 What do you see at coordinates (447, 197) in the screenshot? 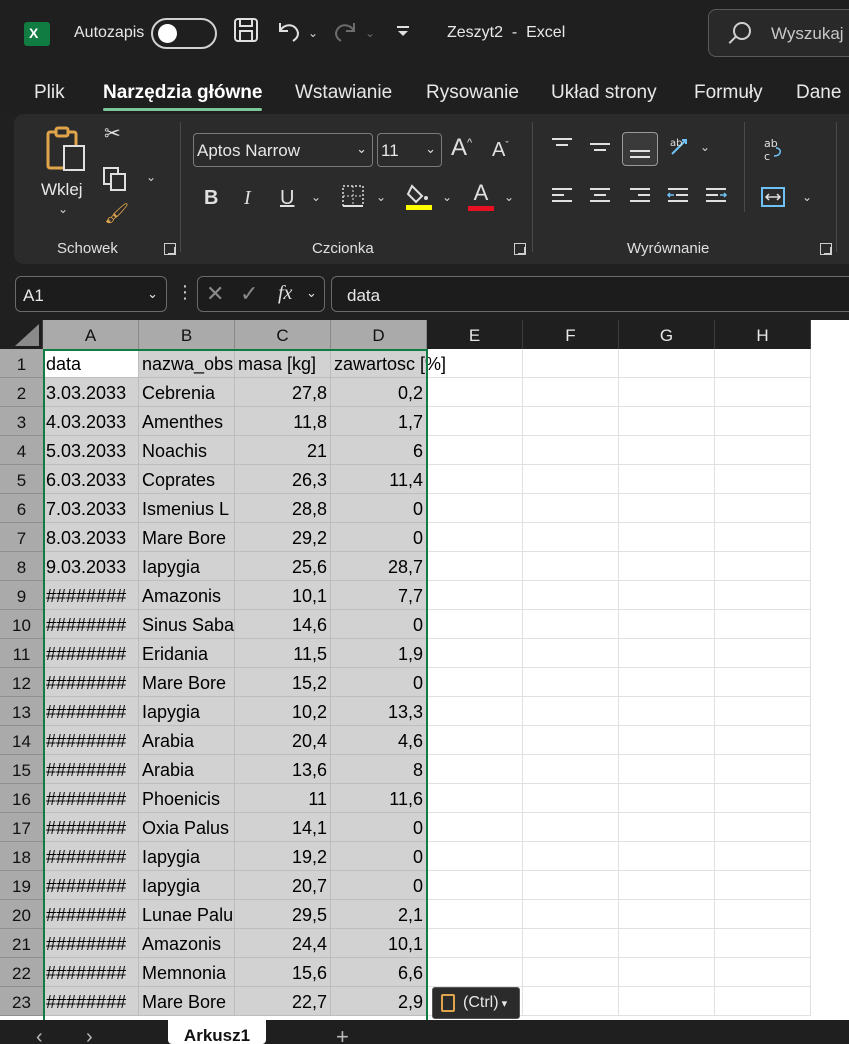
I see `fill-color-dropdown-icon: ⌄` at bounding box center [447, 197].